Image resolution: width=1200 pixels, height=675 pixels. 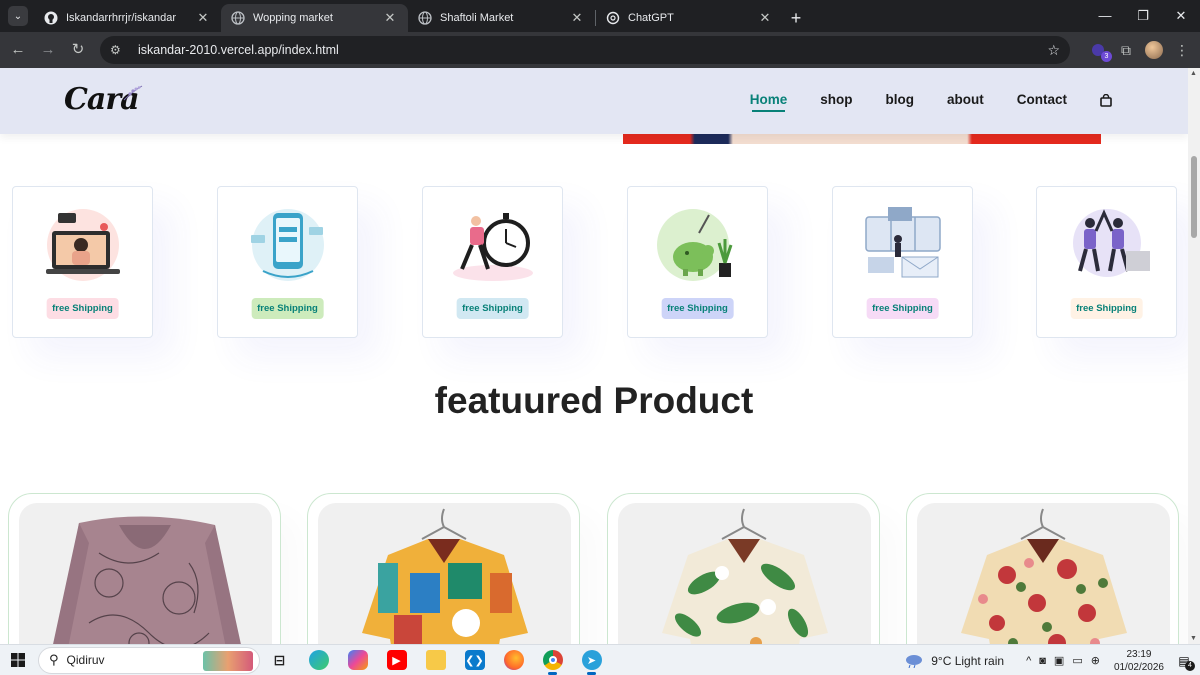 I want to click on youtube-icon: ▶, so click(x=396, y=660).